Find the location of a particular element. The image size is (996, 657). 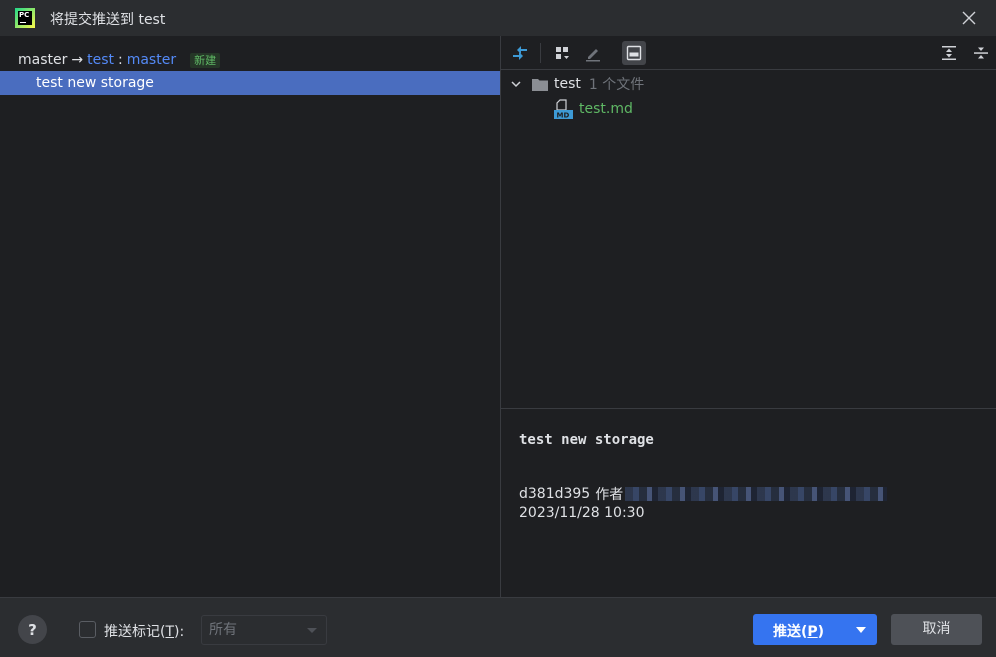

redacted-author is located at coordinates (756, 494).